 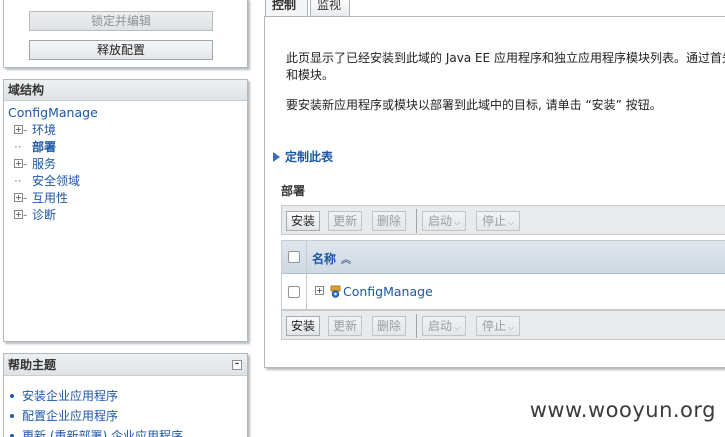 I want to click on tab-monitoring: 监视, so click(x=330, y=8).